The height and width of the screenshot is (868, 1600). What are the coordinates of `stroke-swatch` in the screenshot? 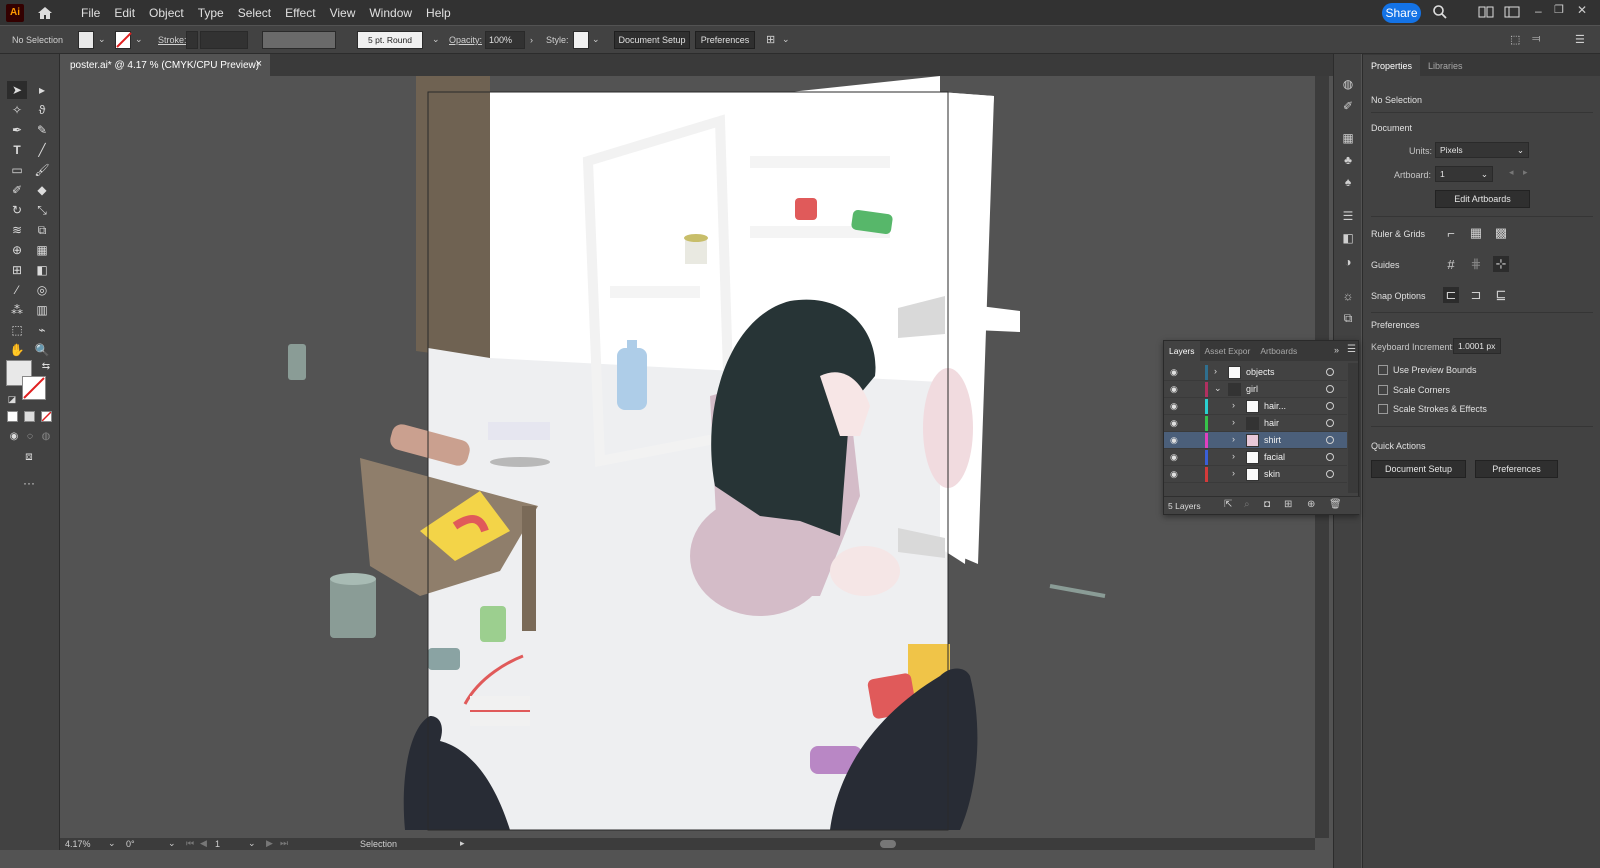 It's located at (123, 40).